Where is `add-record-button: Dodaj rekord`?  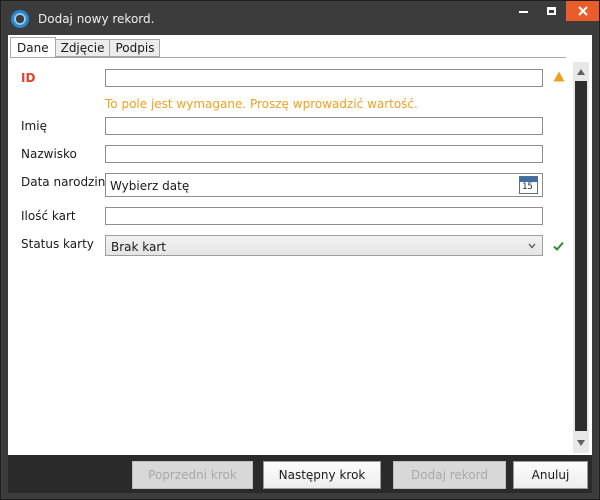 add-record-button: Dodaj rekord is located at coordinates (449, 475).